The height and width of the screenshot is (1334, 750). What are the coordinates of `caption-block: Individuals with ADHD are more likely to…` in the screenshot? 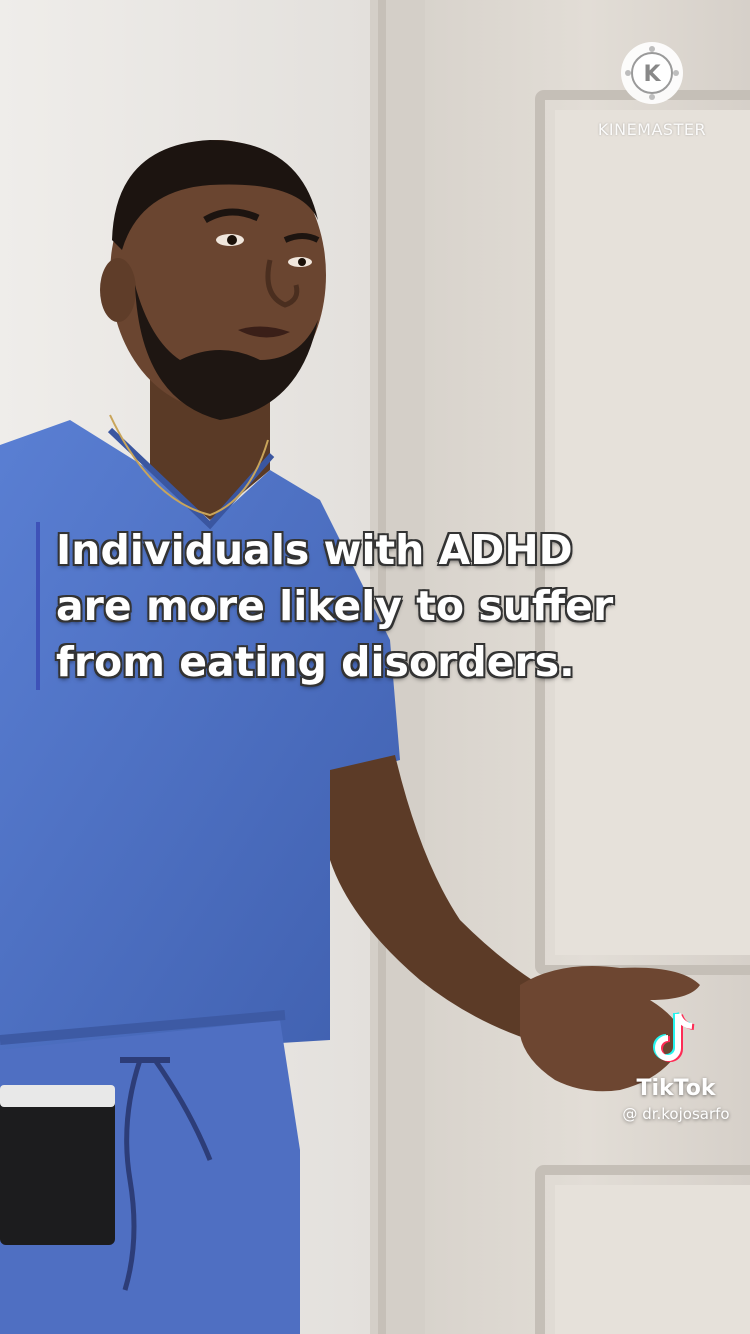 It's located at (386, 606).